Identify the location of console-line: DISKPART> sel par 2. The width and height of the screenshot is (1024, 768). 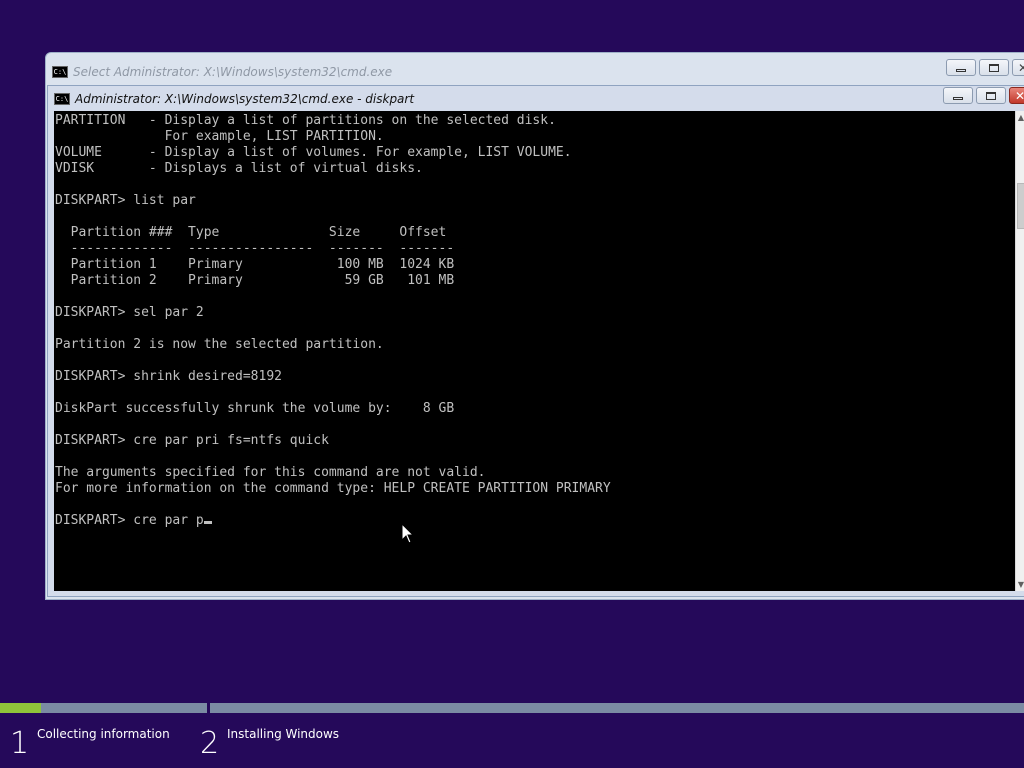
(129, 312).